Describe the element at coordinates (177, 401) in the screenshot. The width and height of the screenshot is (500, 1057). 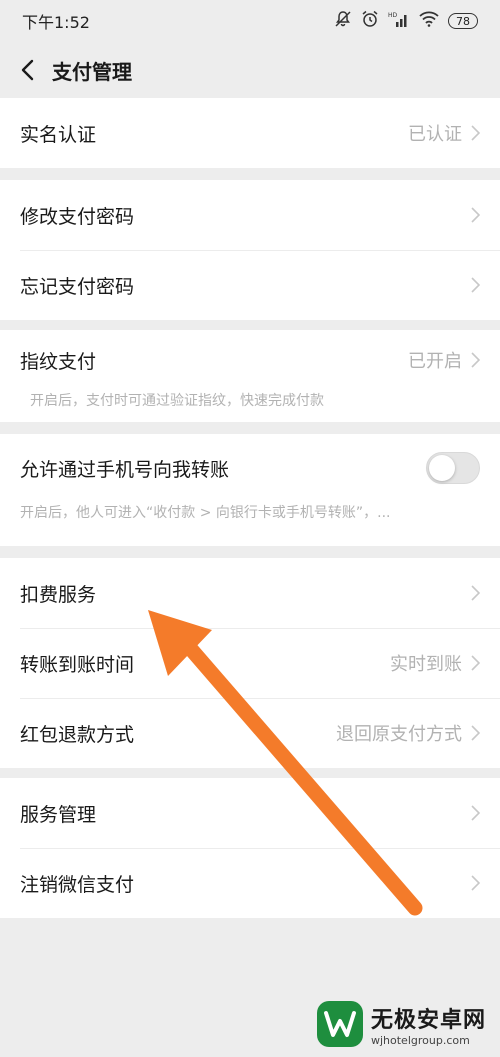
I see `cell-description: 开启后，支付时可通过验证指纹，快速完成付款` at that location.